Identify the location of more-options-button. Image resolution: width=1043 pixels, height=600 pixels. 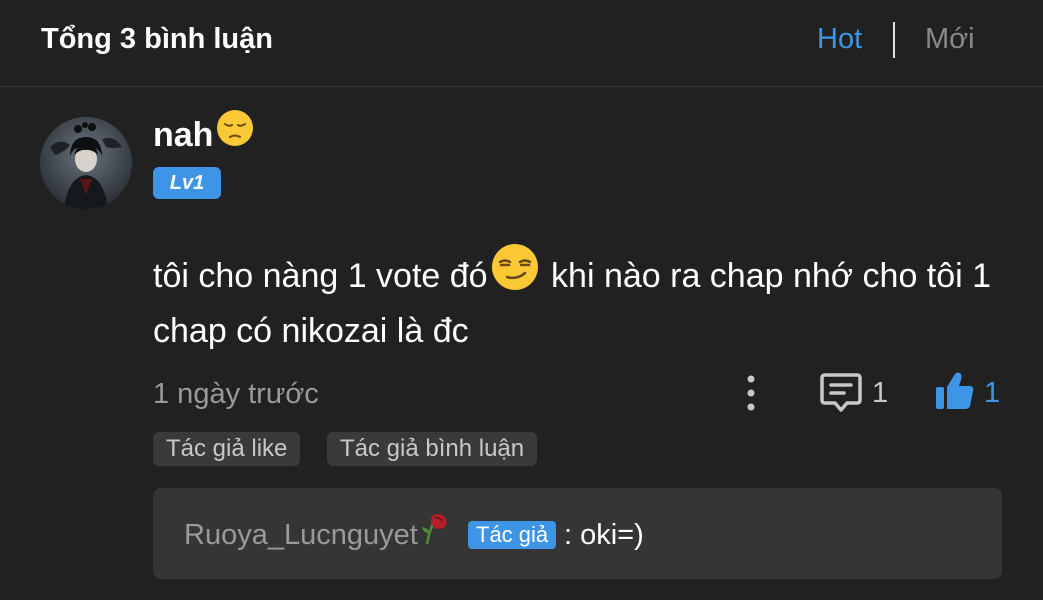
(751, 393).